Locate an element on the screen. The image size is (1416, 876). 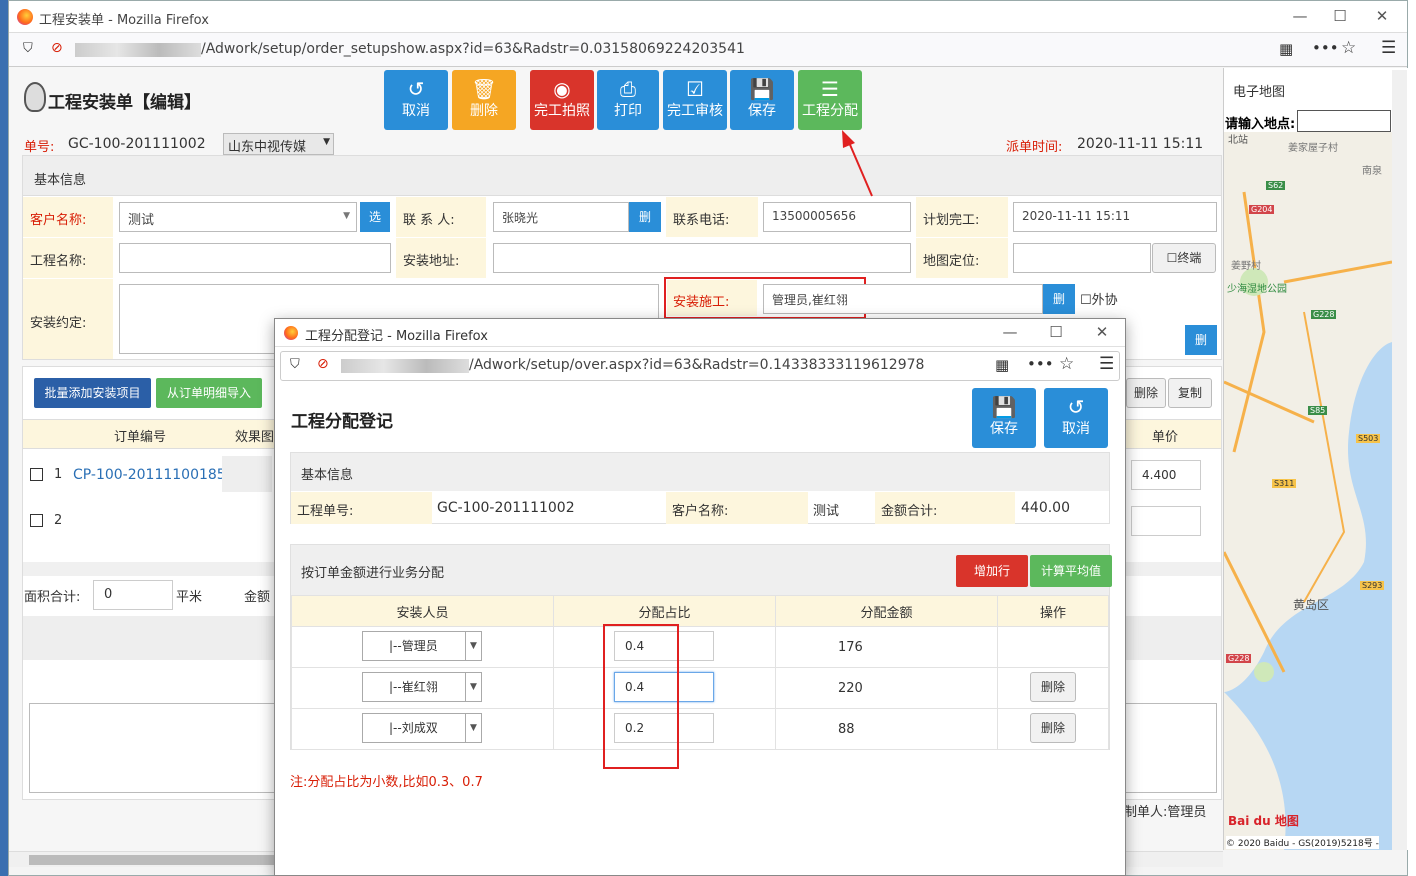
cancel-button: ↺ 取消 is located at coordinates (416, 100).